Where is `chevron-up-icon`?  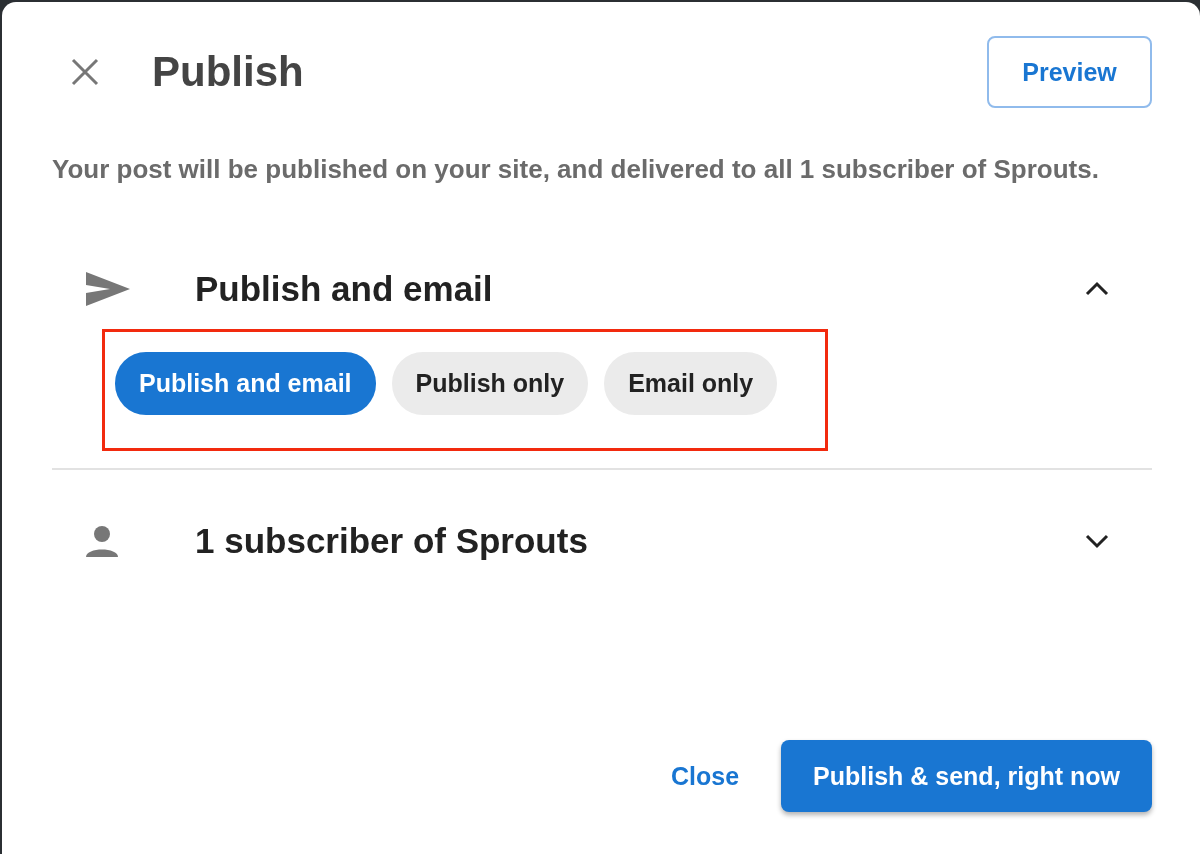
chevron-up-icon is located at coordinates (1097, 289).